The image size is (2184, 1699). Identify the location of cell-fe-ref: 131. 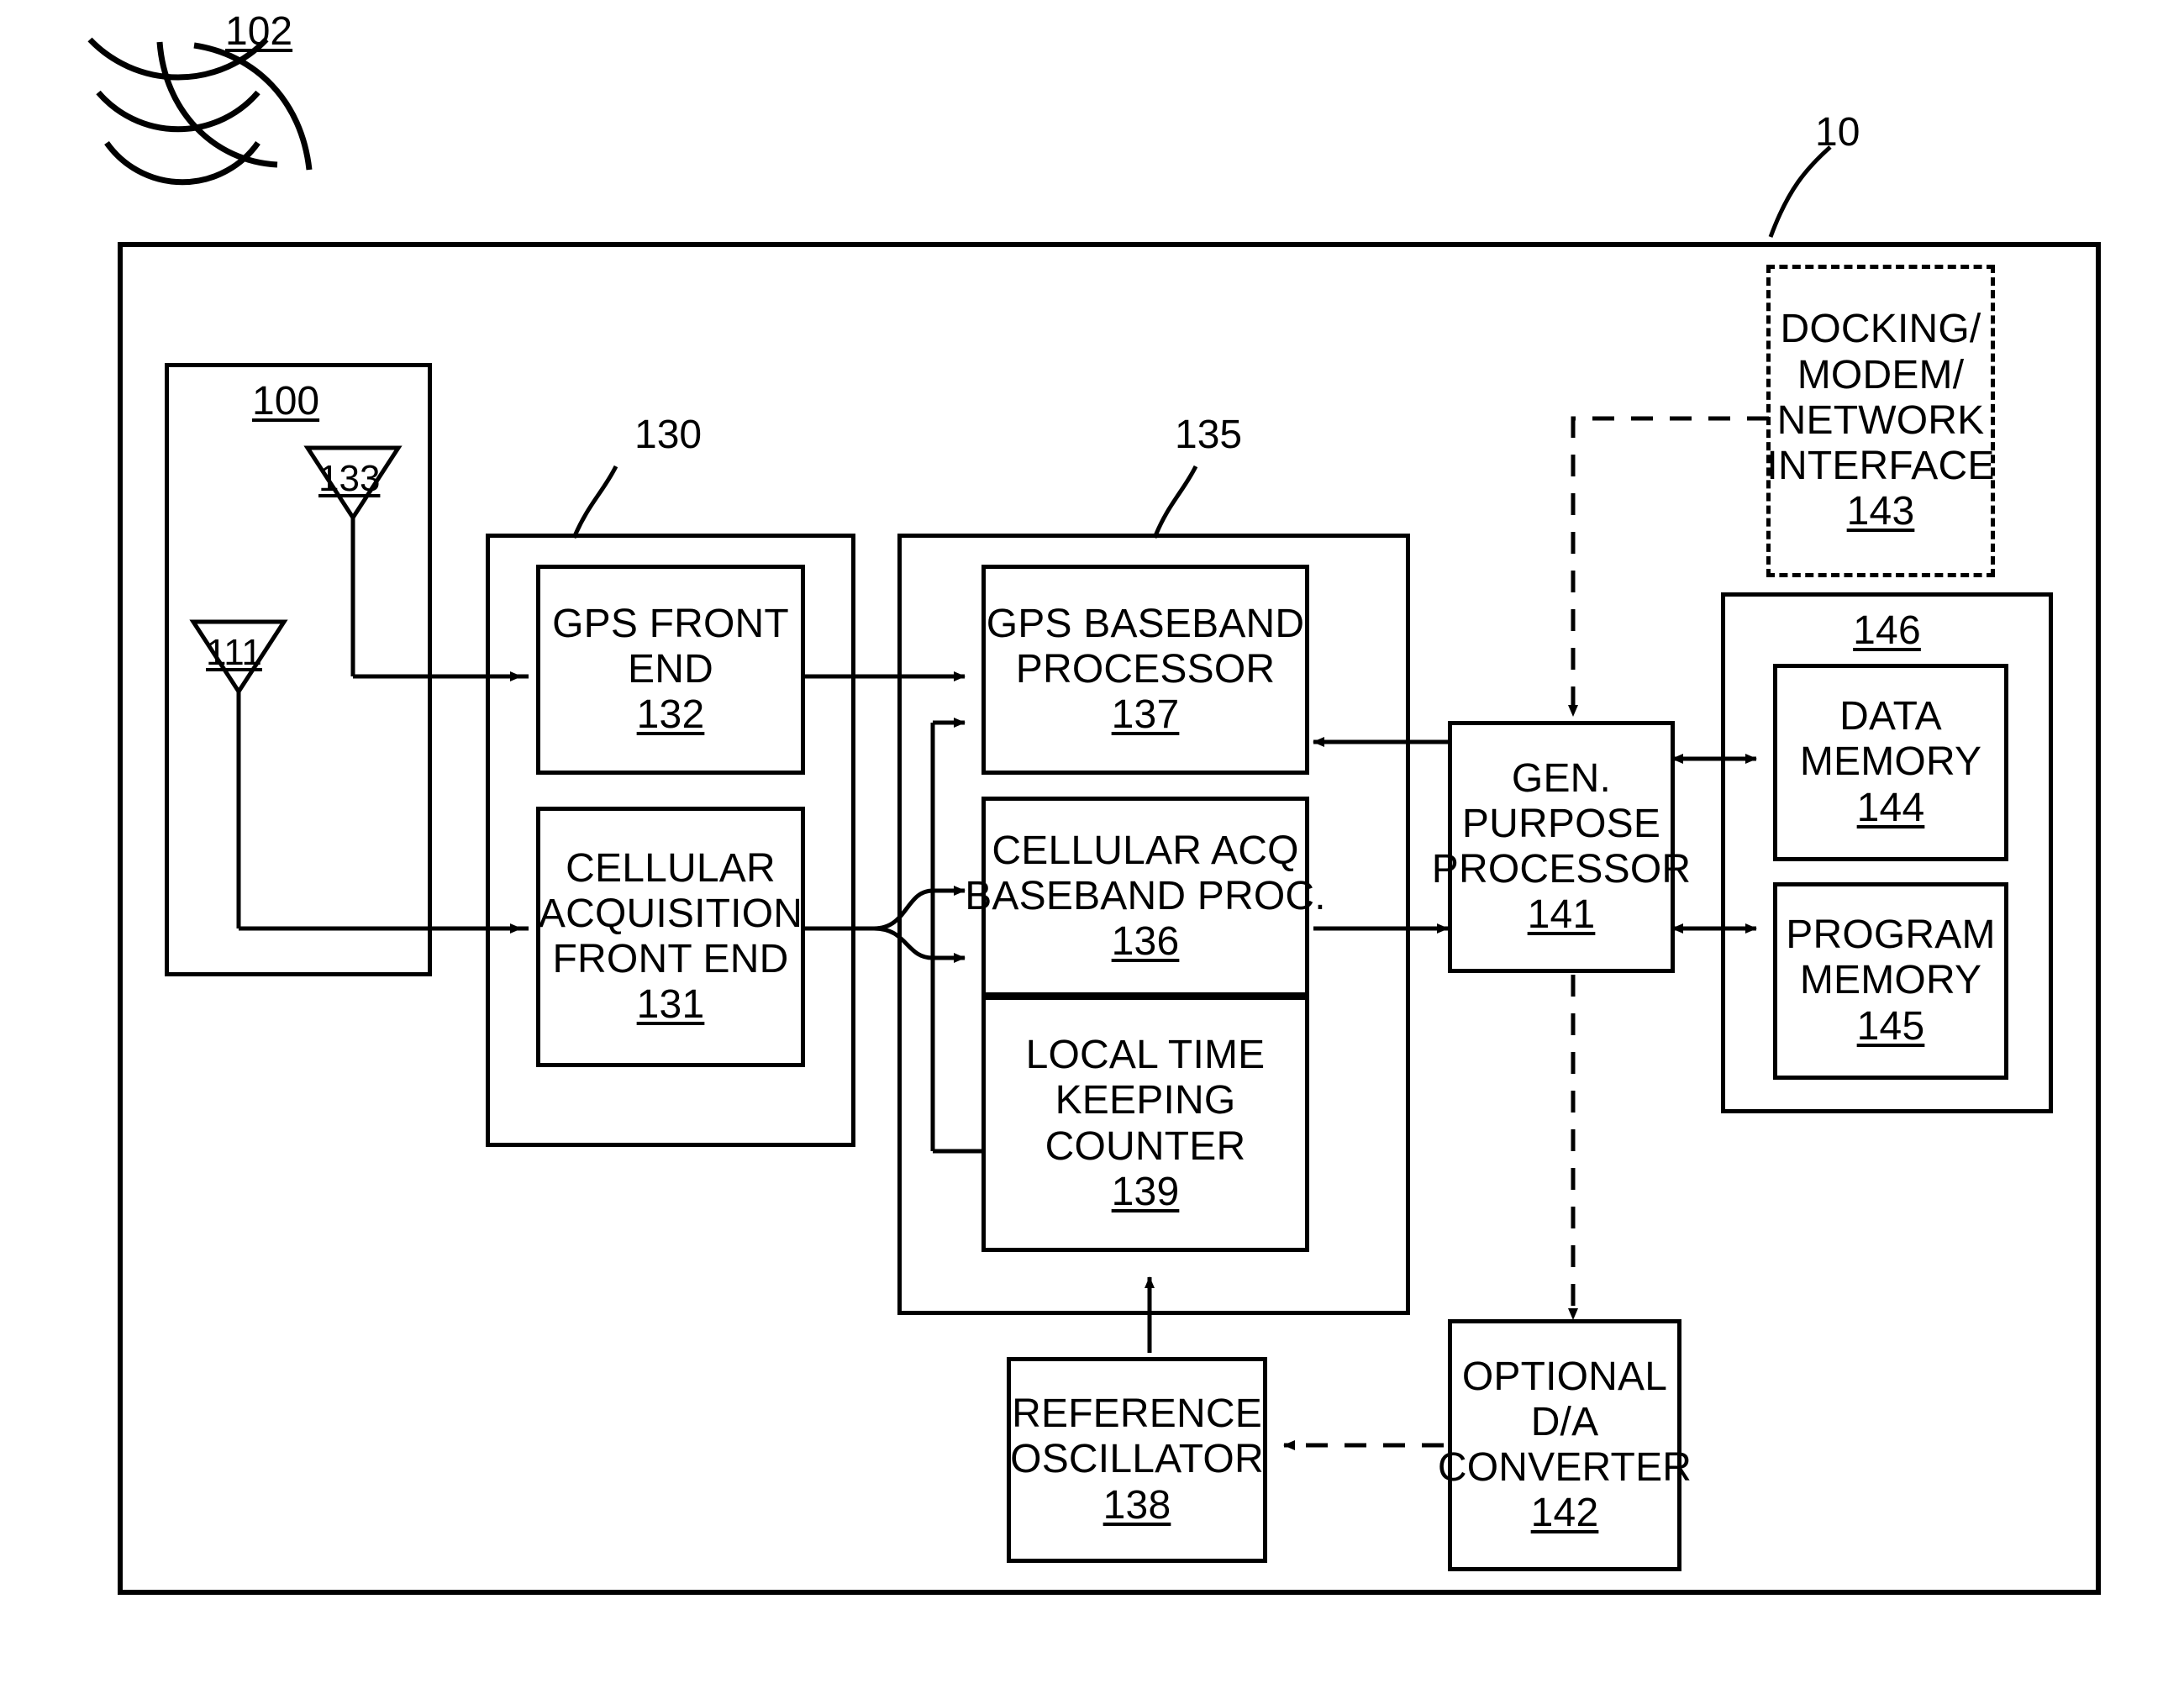
(670, 1005).